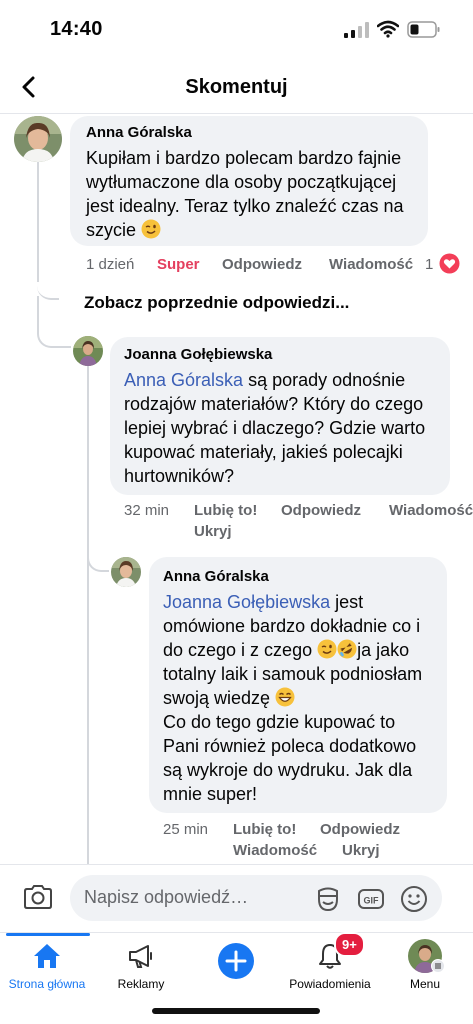 The height and width of the screenshot is (1024, 473). I want to click on comment-text: ja jako, so click(383, 650).